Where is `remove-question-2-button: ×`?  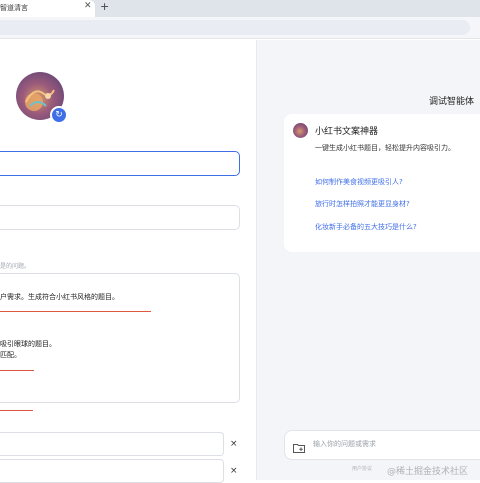
remove-question-2-button: × is located at coordinates (234, 471).